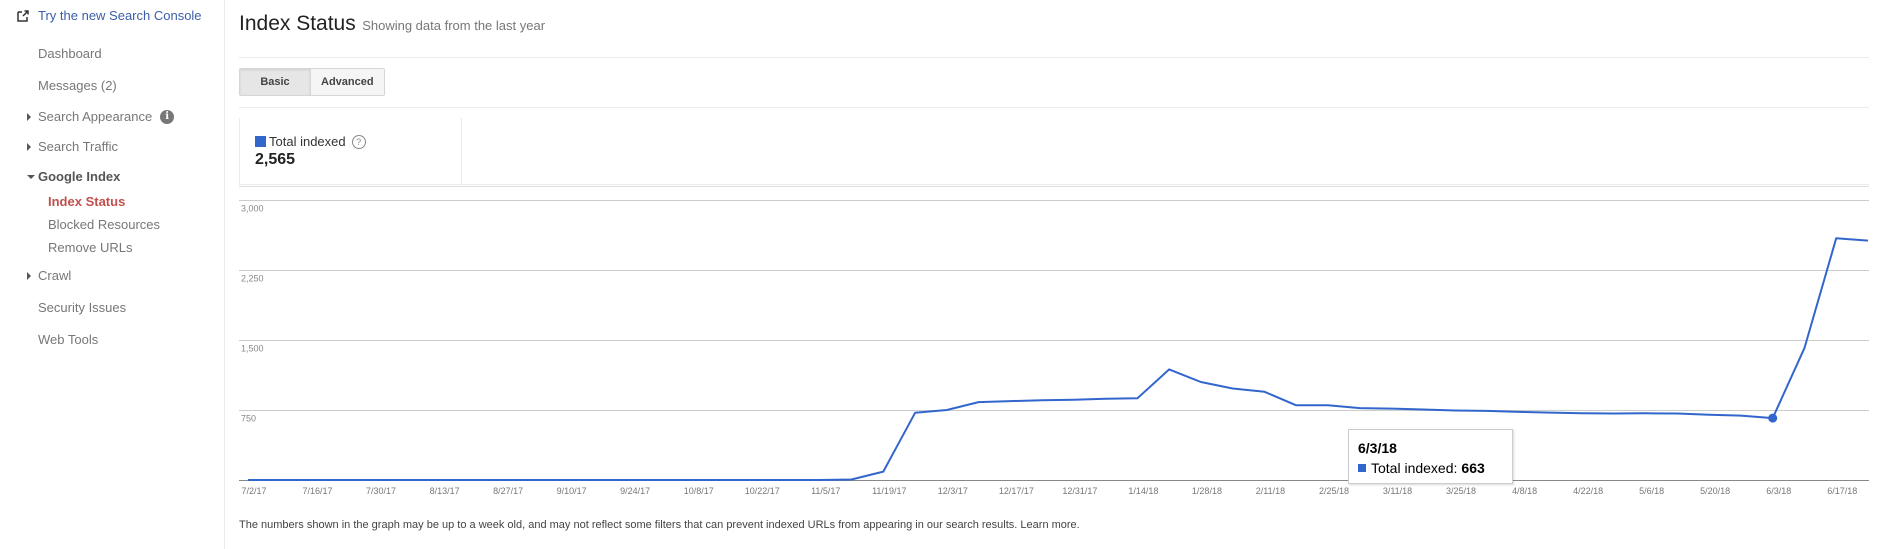 Image resolution: width=1903 pixels, height=549 pixels. Describe the element at coordinates (1778, 491) in the screenshot. I see `x-tick-label: 6/3/18` at that location.